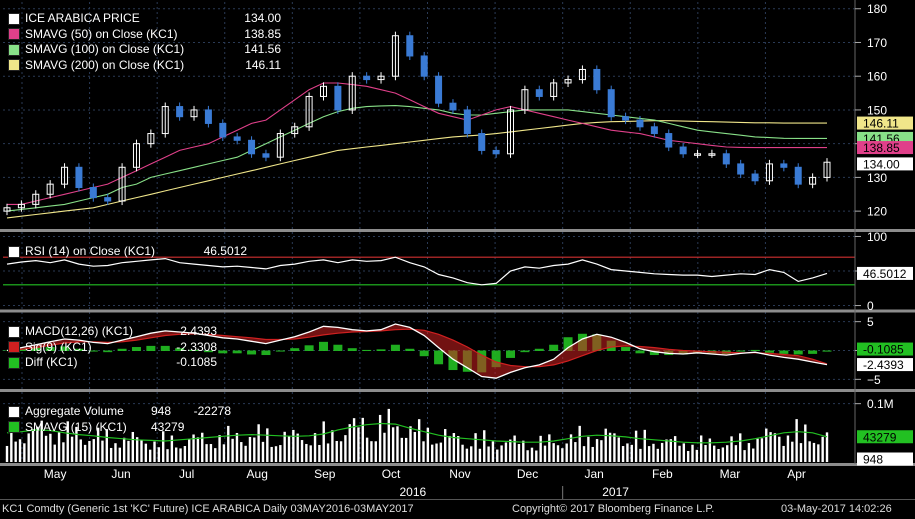 The width and height of the screenshot is (915, 519). I want to click on legend-row-price: ICE ARABICA PRICE 134.00, so click(144, 19).